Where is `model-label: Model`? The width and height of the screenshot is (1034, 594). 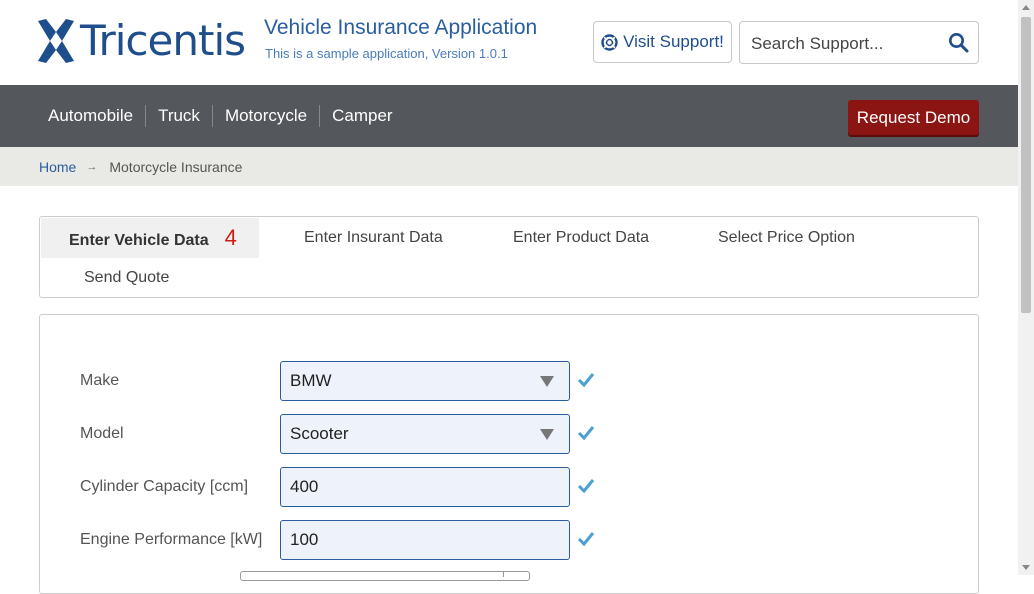 model-label: Model is located at coordinates (102, 433).